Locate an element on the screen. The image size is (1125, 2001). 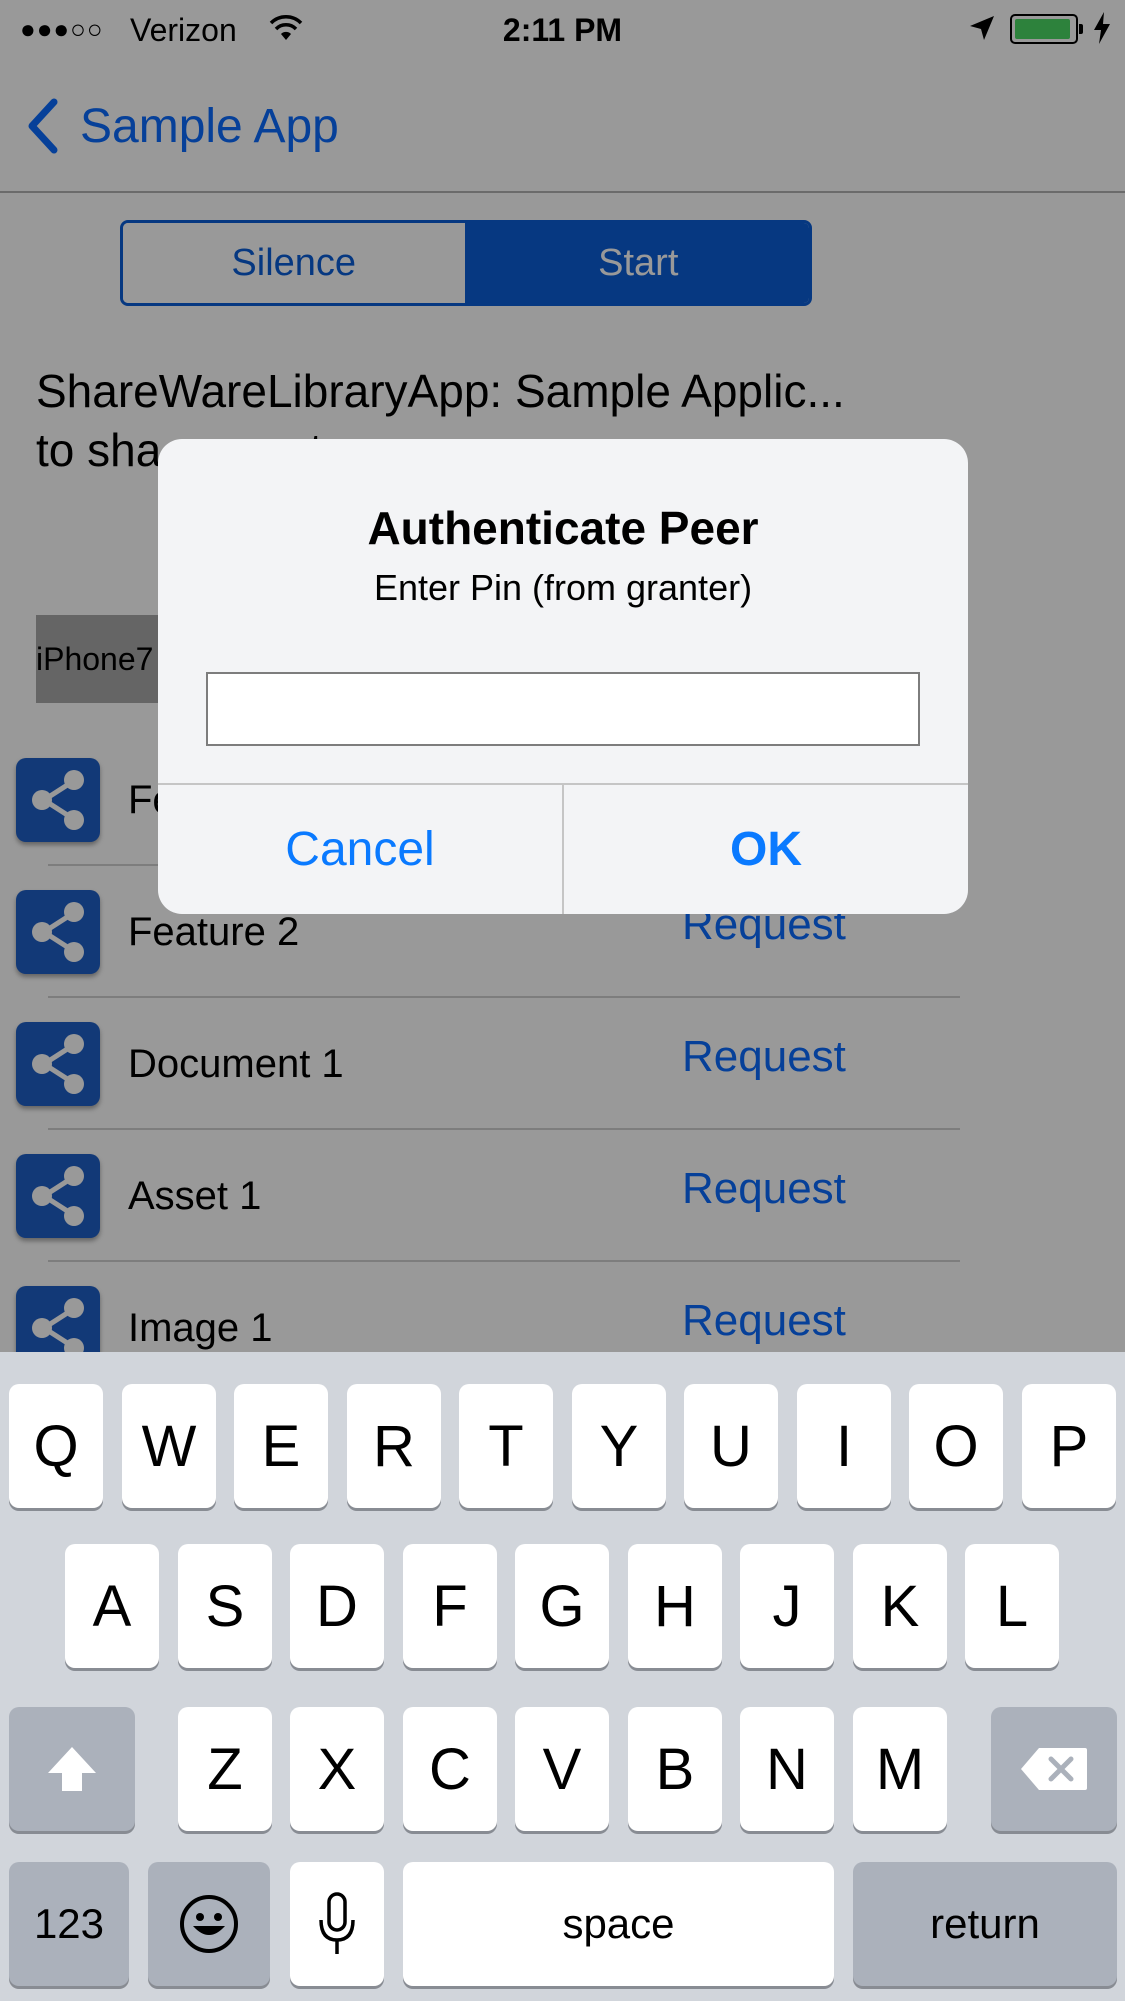
key-p: P is located at coordinates (1069, 1446).